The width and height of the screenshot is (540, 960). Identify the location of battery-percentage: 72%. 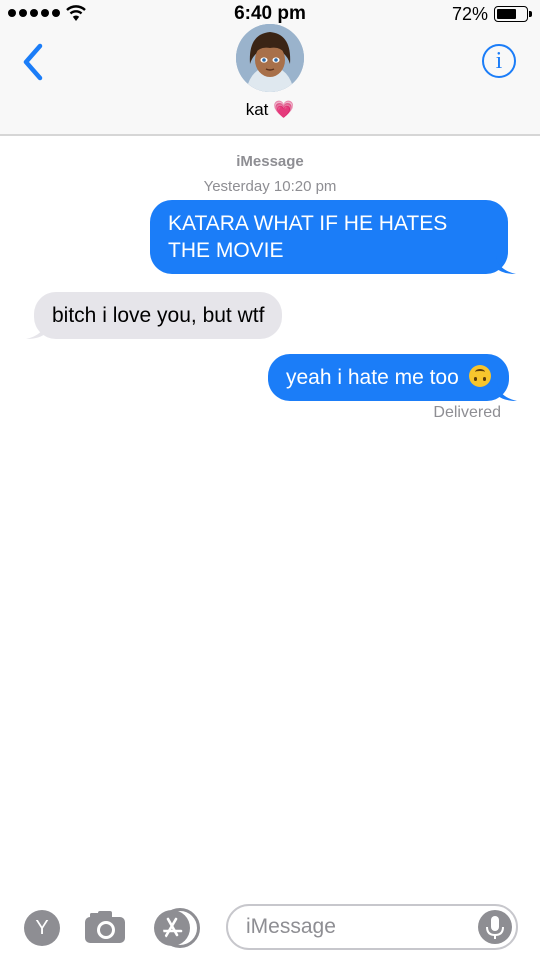
(469, 14).